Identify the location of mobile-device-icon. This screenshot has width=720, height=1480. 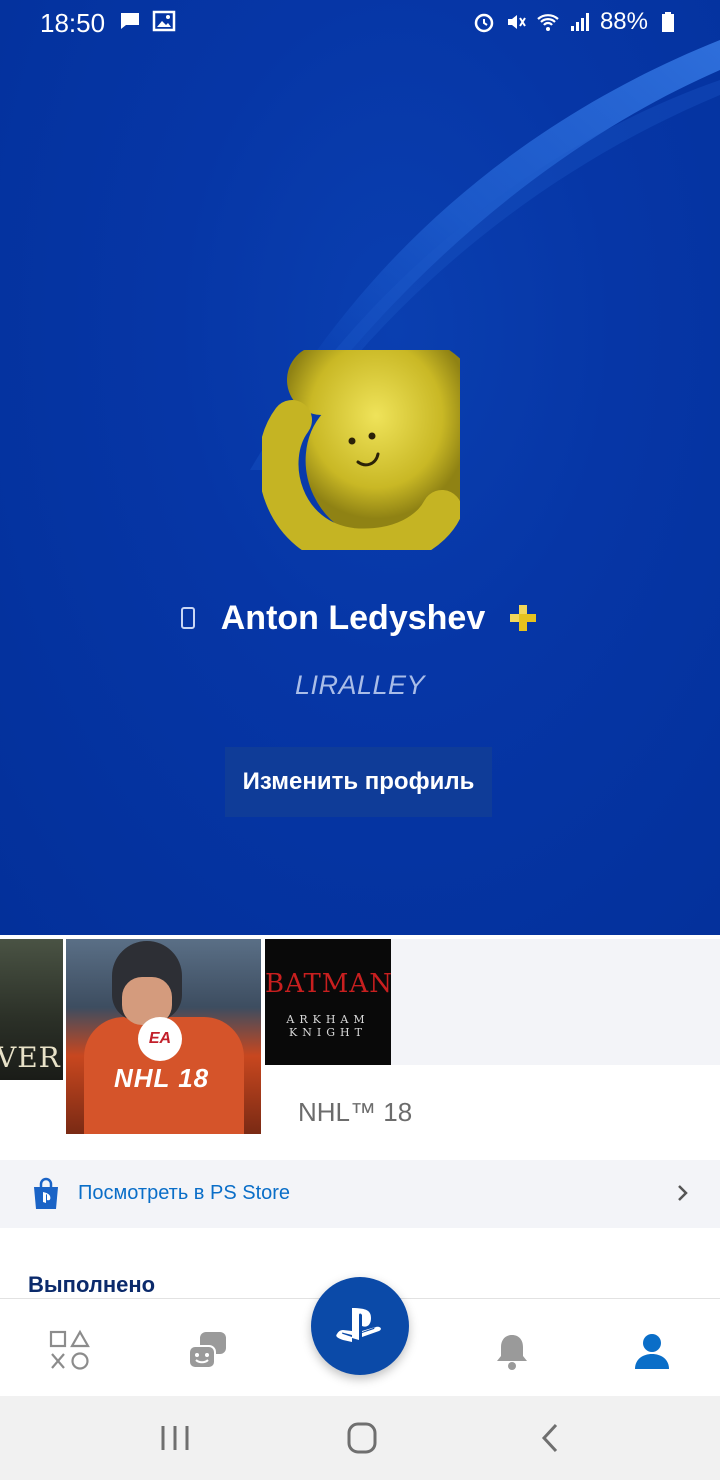
(187, 618).